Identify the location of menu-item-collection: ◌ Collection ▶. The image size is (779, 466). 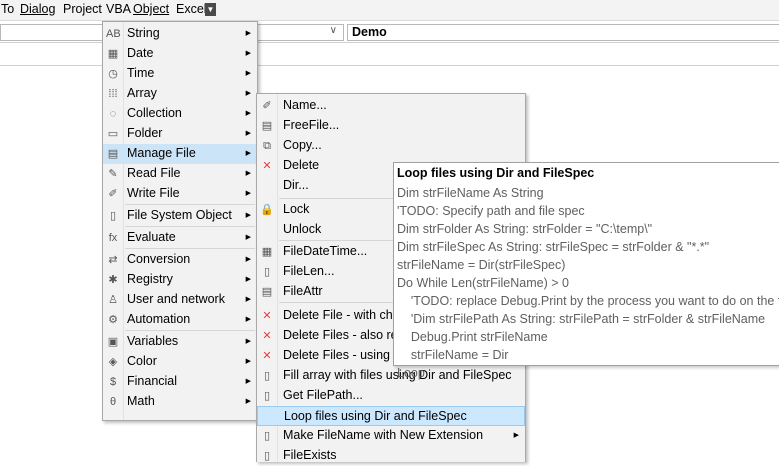
(180, 114).